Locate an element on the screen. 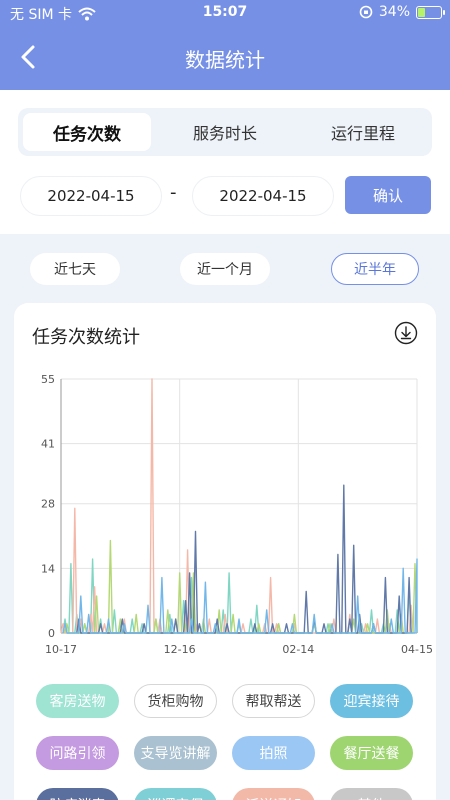 This screenshot has height=800, width=450. confirm-button: 确认 is located at coordinates (388, 195).